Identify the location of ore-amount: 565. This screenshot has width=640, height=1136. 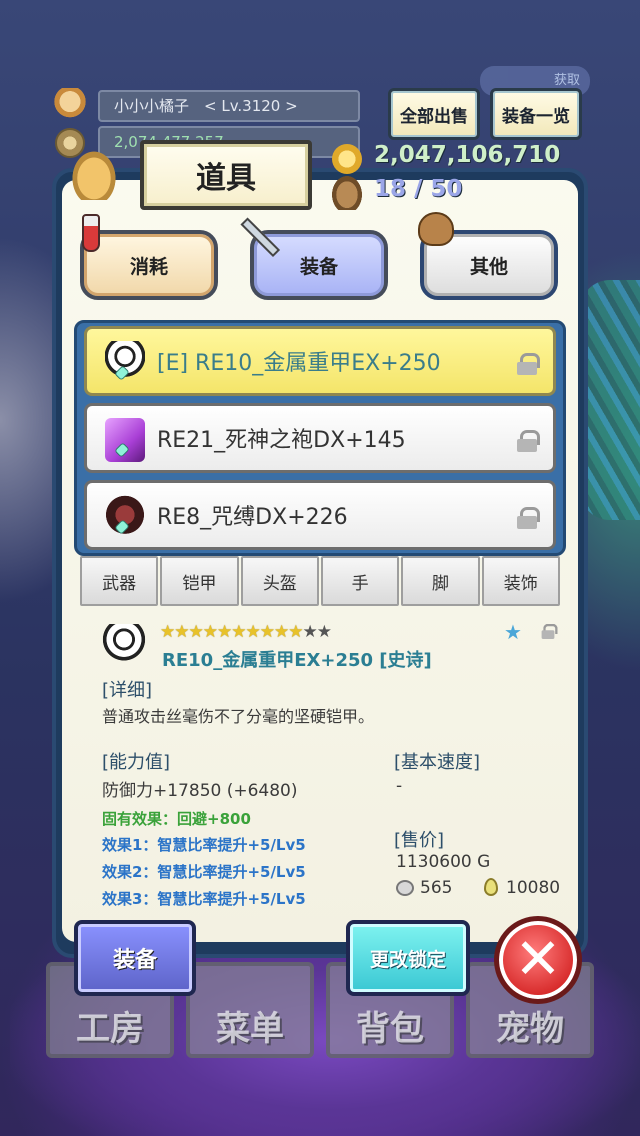
(436, 888).